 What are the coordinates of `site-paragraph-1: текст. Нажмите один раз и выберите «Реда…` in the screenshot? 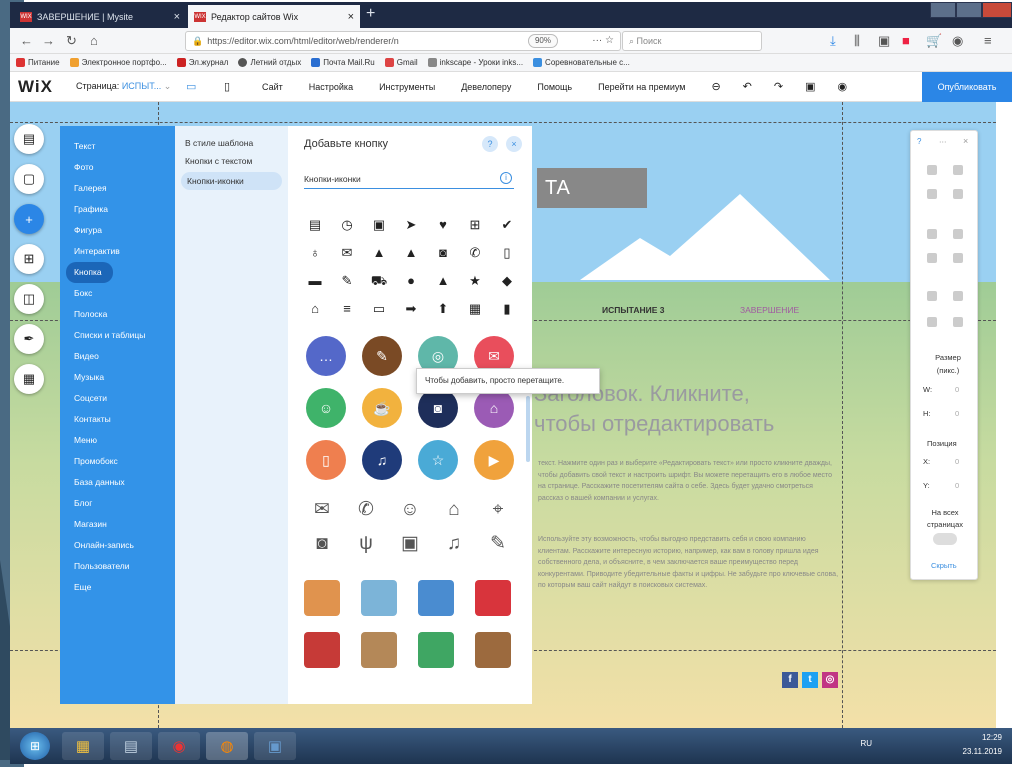 It's located at (688, 481).